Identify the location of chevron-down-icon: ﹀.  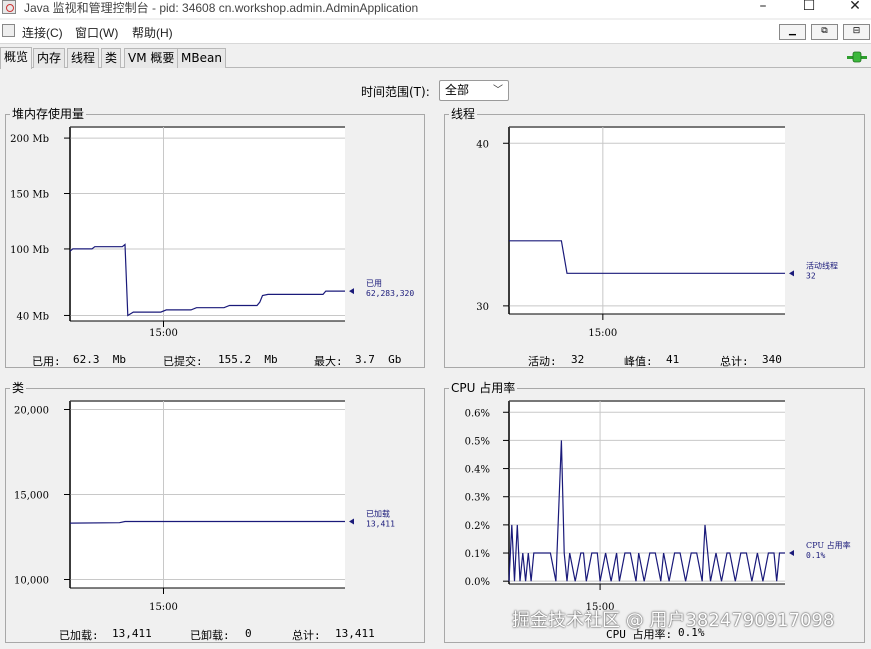
(498, 90).